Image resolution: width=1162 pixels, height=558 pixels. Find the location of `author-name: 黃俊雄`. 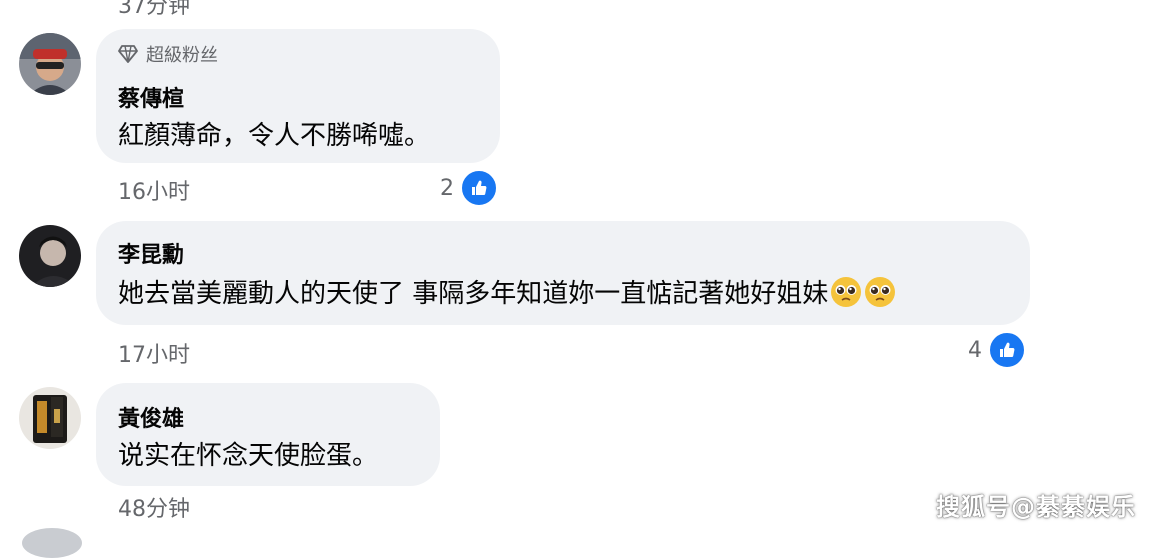

author-name: 黃俊雄 is located at coordinates (151, 417).